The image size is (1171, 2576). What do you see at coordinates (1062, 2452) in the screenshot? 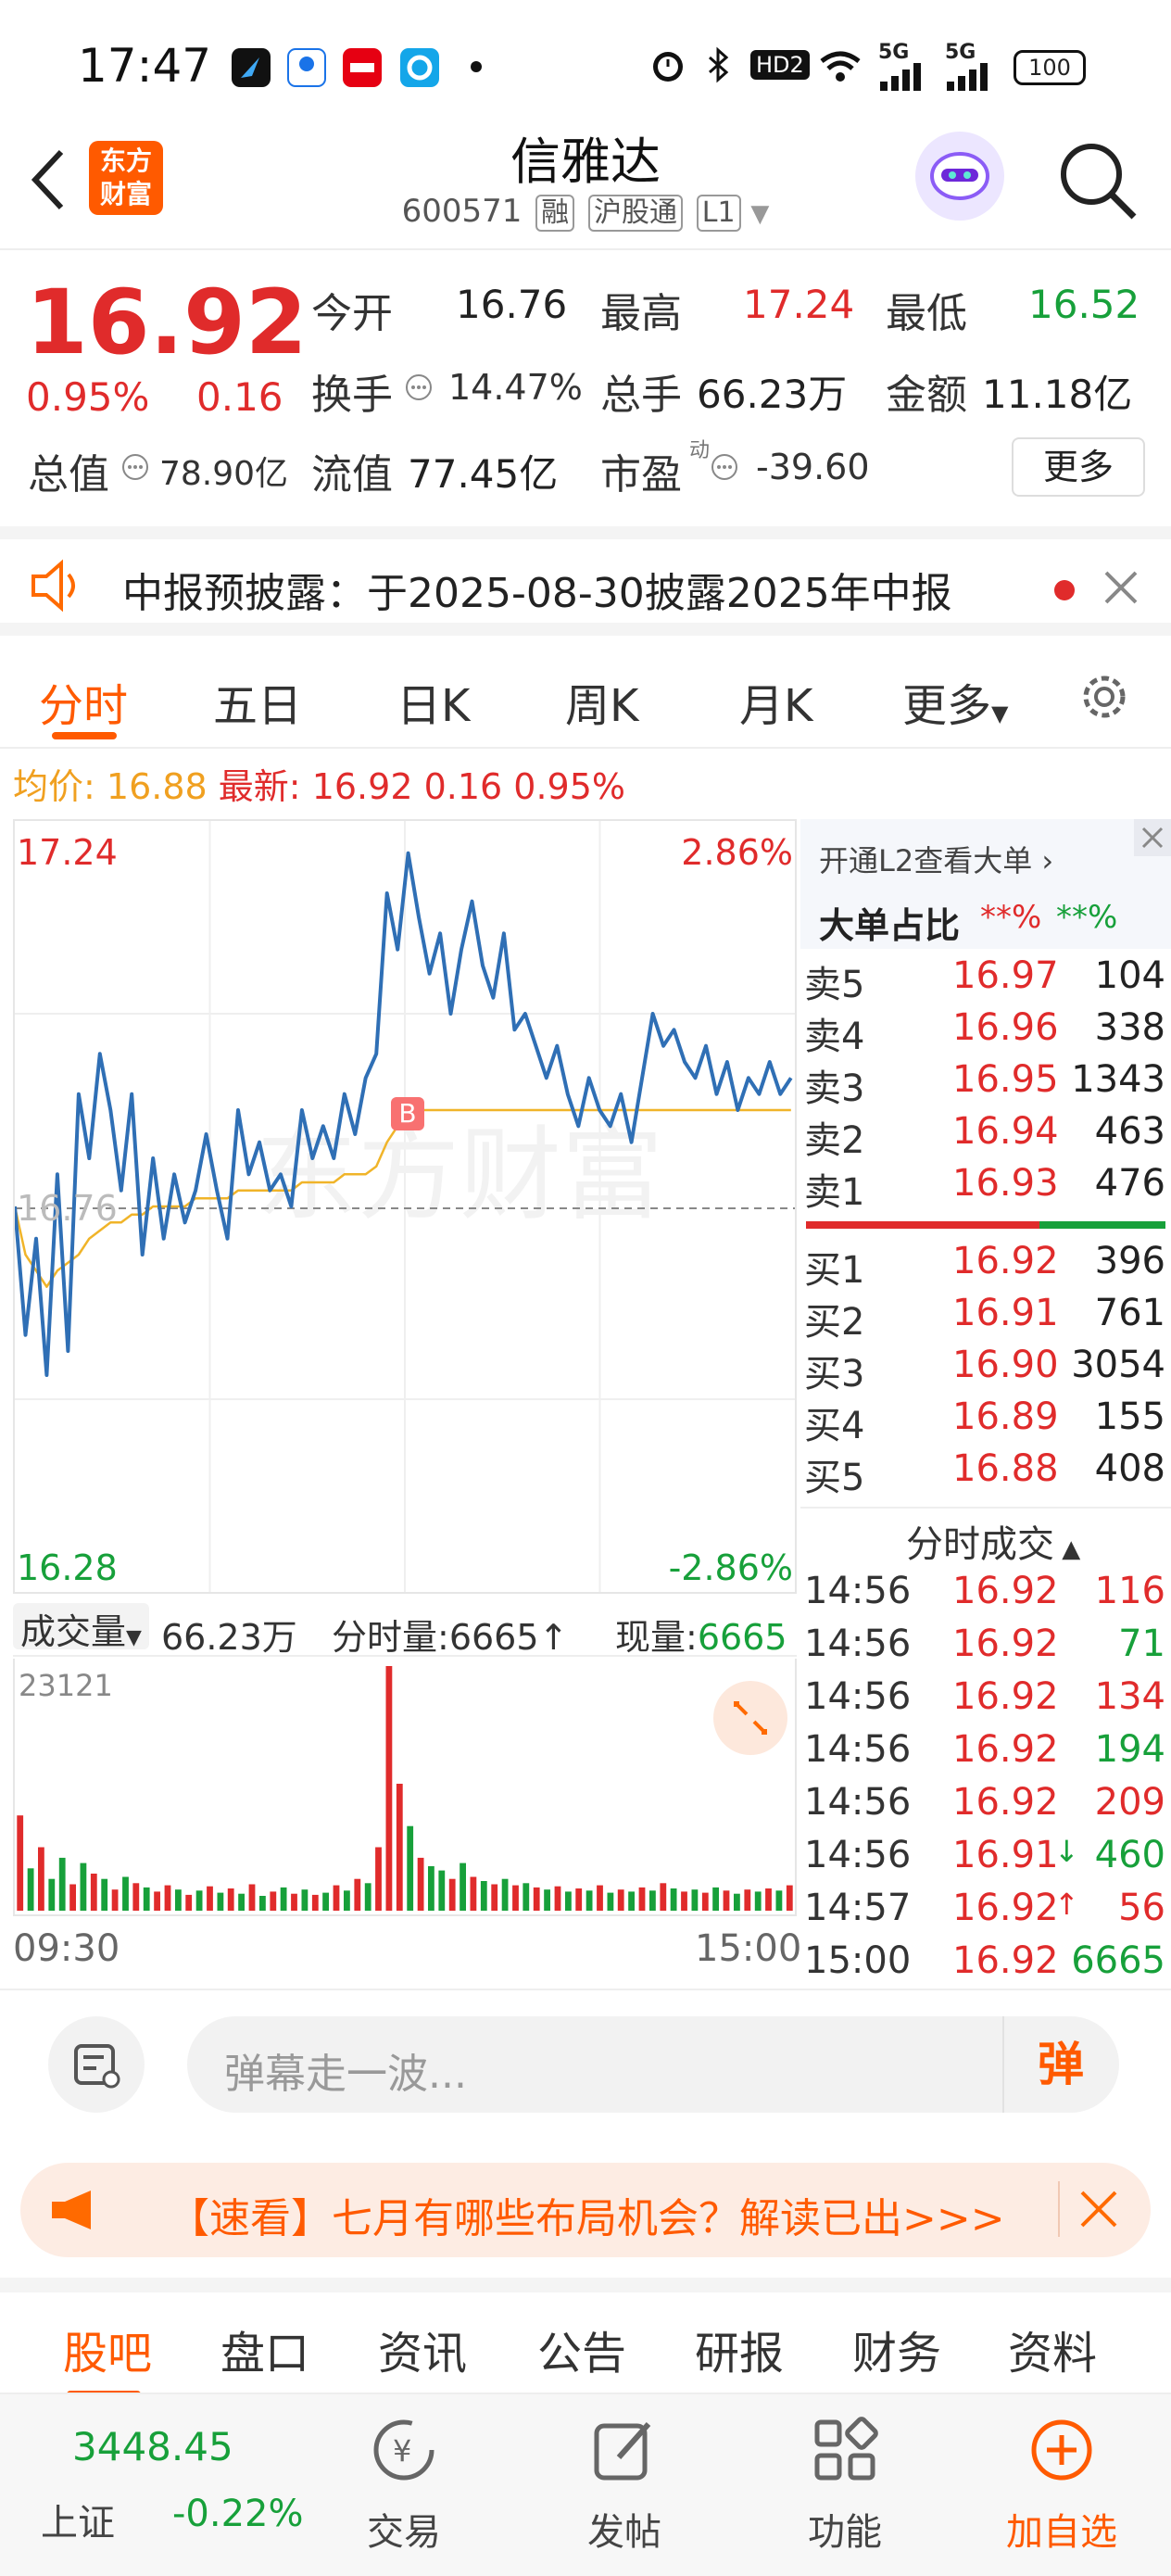
I see `add-watchlist-icon` at bounding box center [1062, 2452].